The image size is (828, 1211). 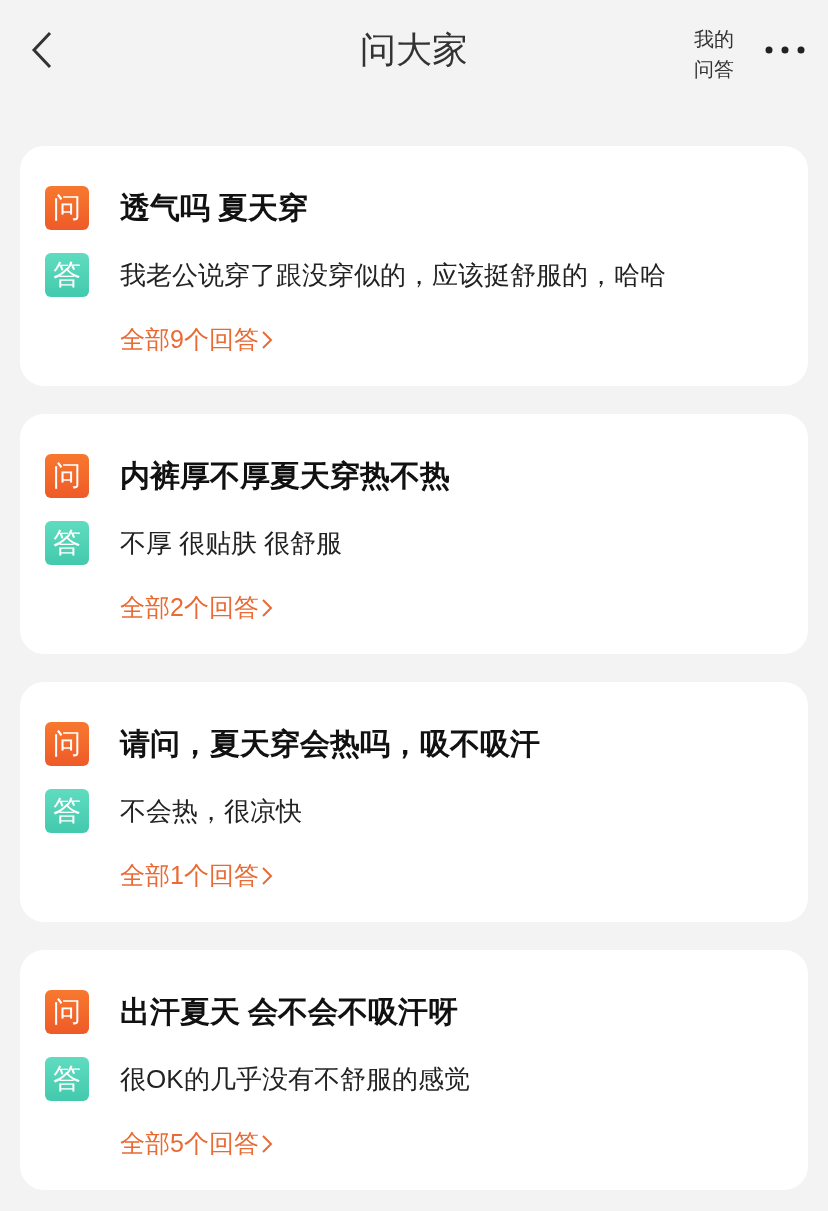 What do you see at coordinates (211, 811) in the screenshot?
I see `answer-text: 不会热，很凉快` at bounding box center [211, 811].